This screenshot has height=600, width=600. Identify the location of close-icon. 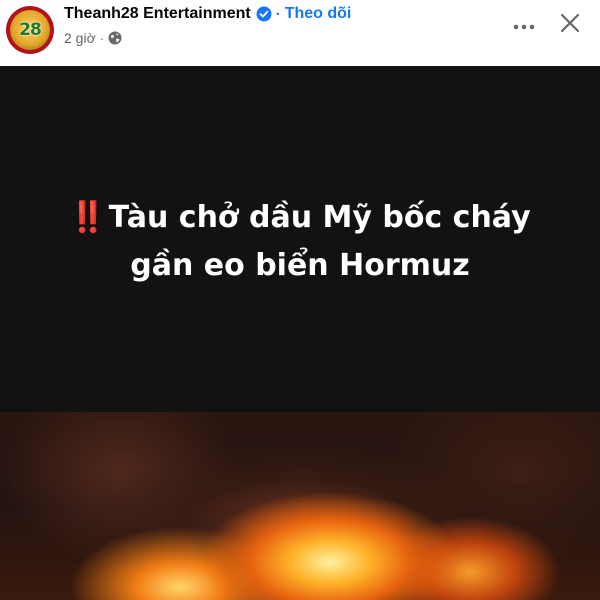
(570, 25).